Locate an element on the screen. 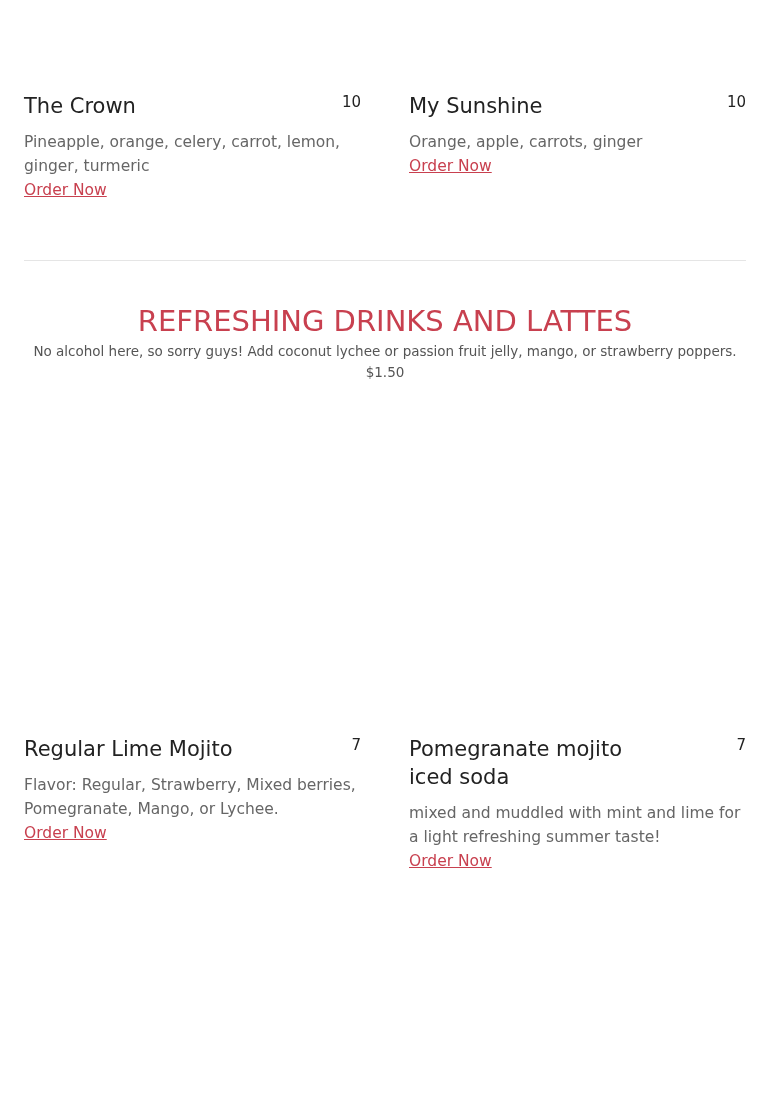 The width and height of the screenshot is (770, 1100). section-heading: REFRESHING DRINKS AND LATTES is located at coordinates (385, 321).